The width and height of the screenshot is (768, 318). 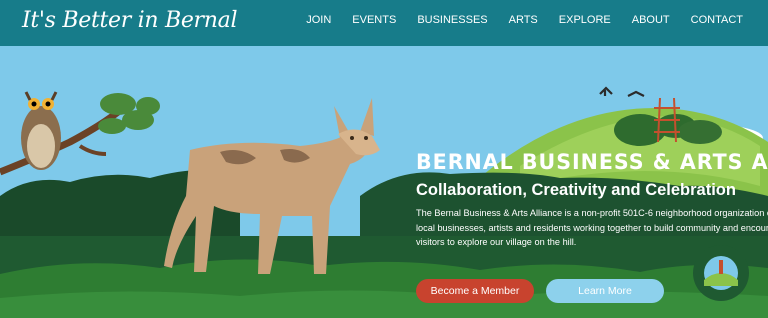 What do you see at coordinates (452, 20) in the screenshot?
I see `nav-businesses: BUSINESSES` at bounding box center [452, 20].